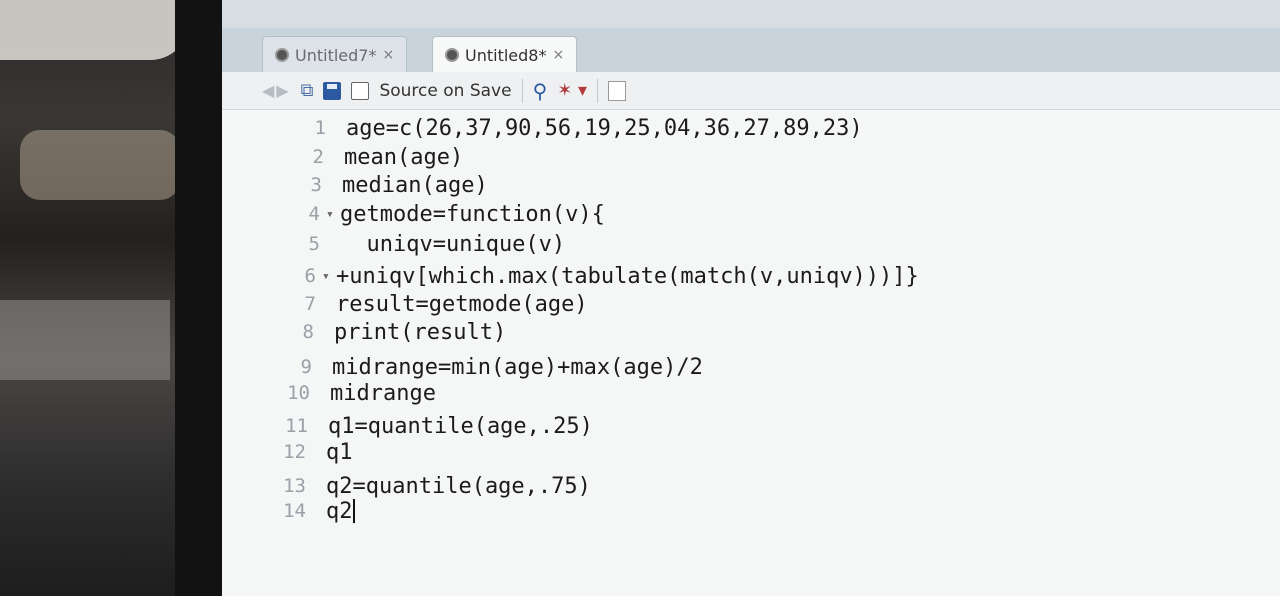 Image resolution: width=1280 pixels, height=596 pixels. I want to click on code-line: 7 result=getmode(age), so click(420, 304).